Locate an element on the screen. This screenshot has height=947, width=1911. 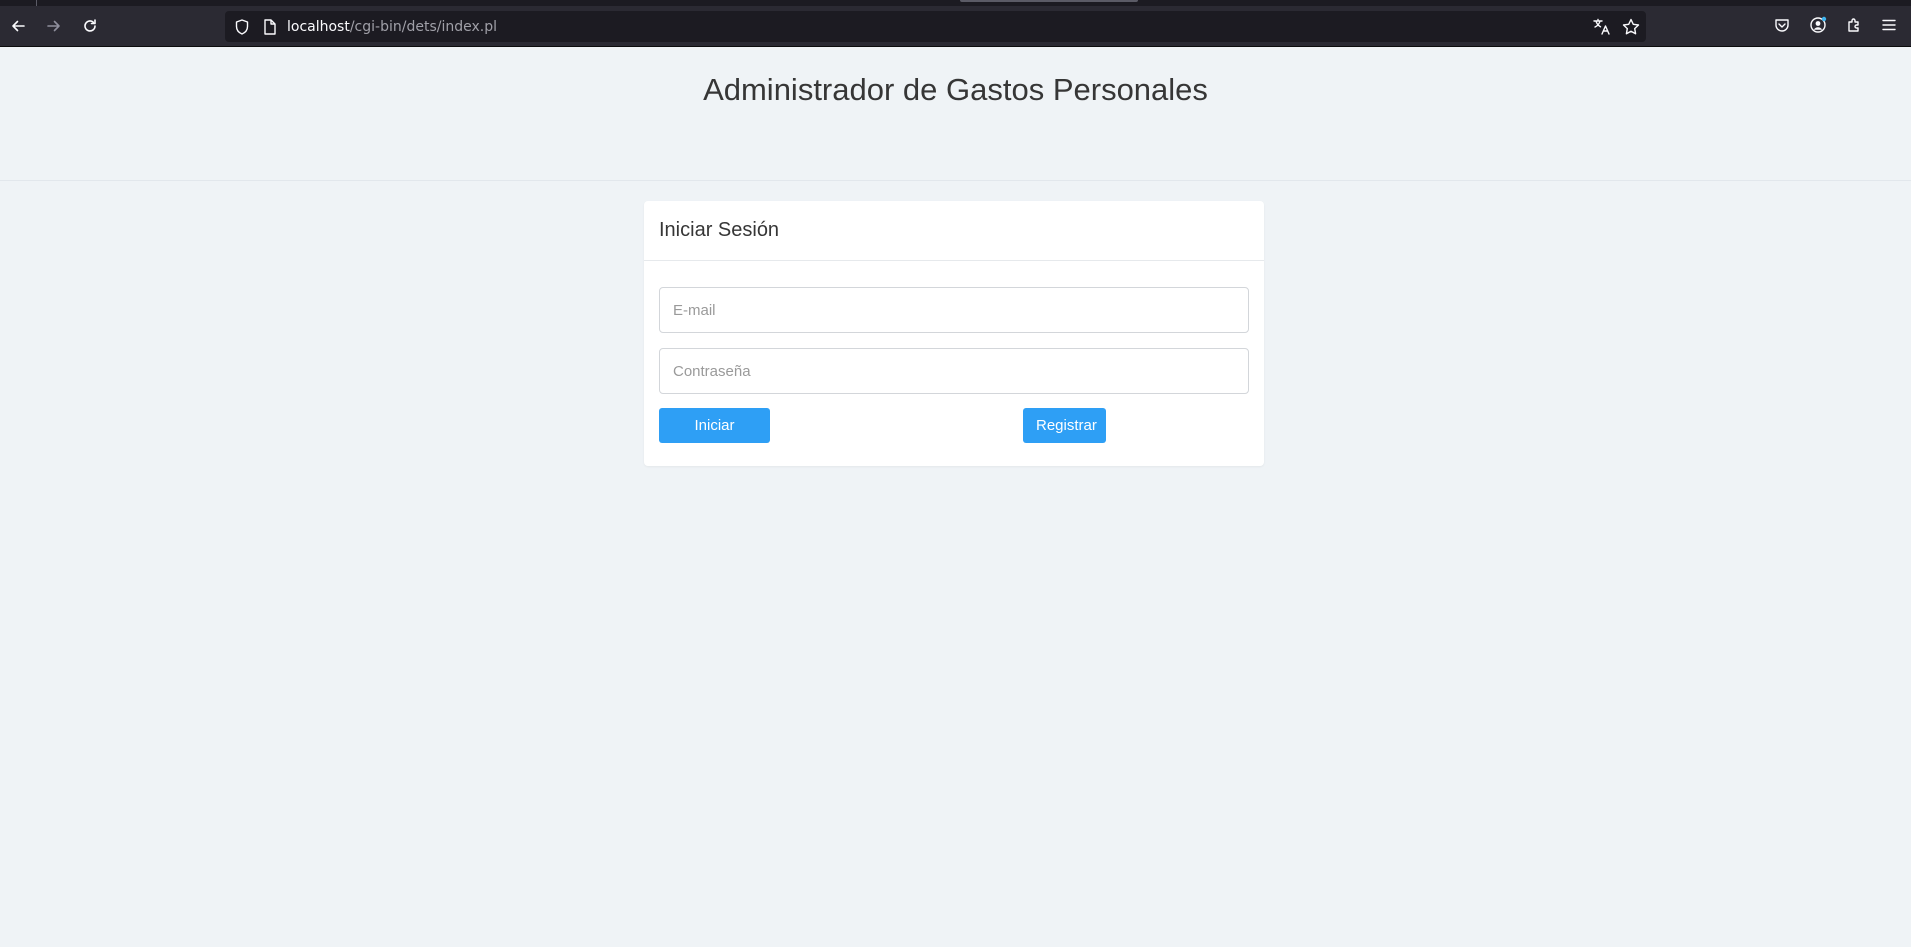
login-card: Iniciar Sesión Iniciar Sesión Registrar is located at coordinates (954, 335).